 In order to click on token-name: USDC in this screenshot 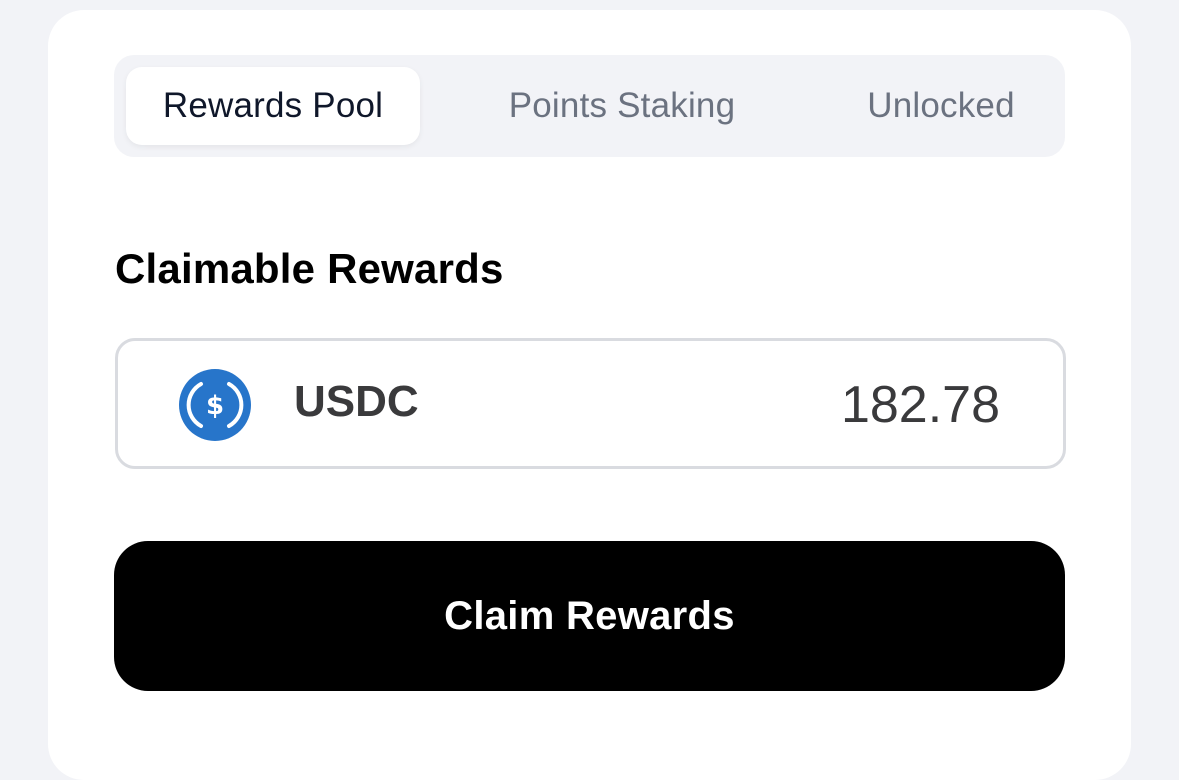, I will do `click(356, 401)`.